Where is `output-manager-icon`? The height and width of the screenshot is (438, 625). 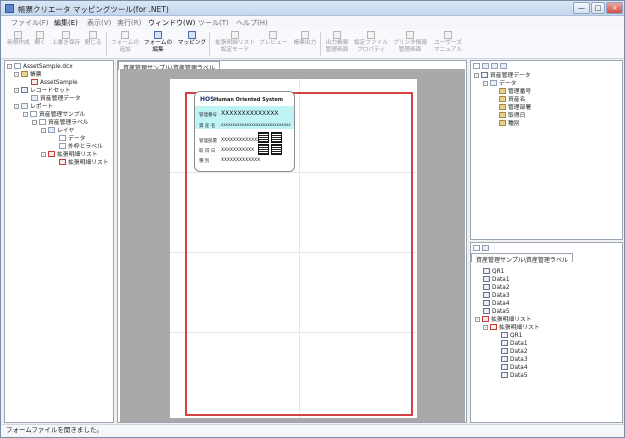 output-manager-icon is located at coordinates (337, 35).